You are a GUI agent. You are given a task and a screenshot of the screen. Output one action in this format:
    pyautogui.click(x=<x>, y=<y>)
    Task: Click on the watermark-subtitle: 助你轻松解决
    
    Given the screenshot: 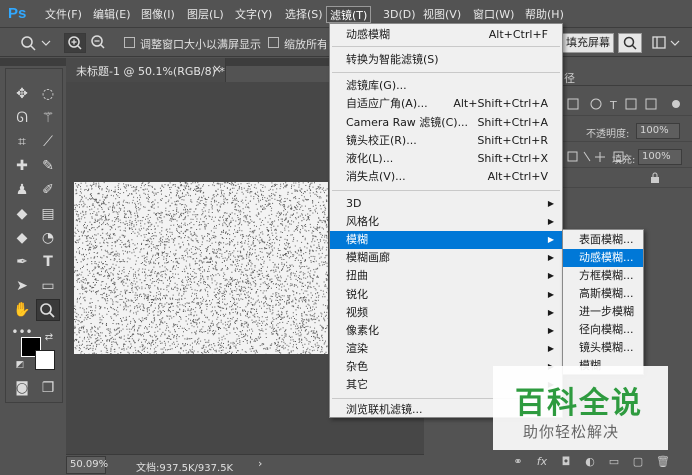 What is the action you would take?
    pyautogui.click(x=571, y=432)
    